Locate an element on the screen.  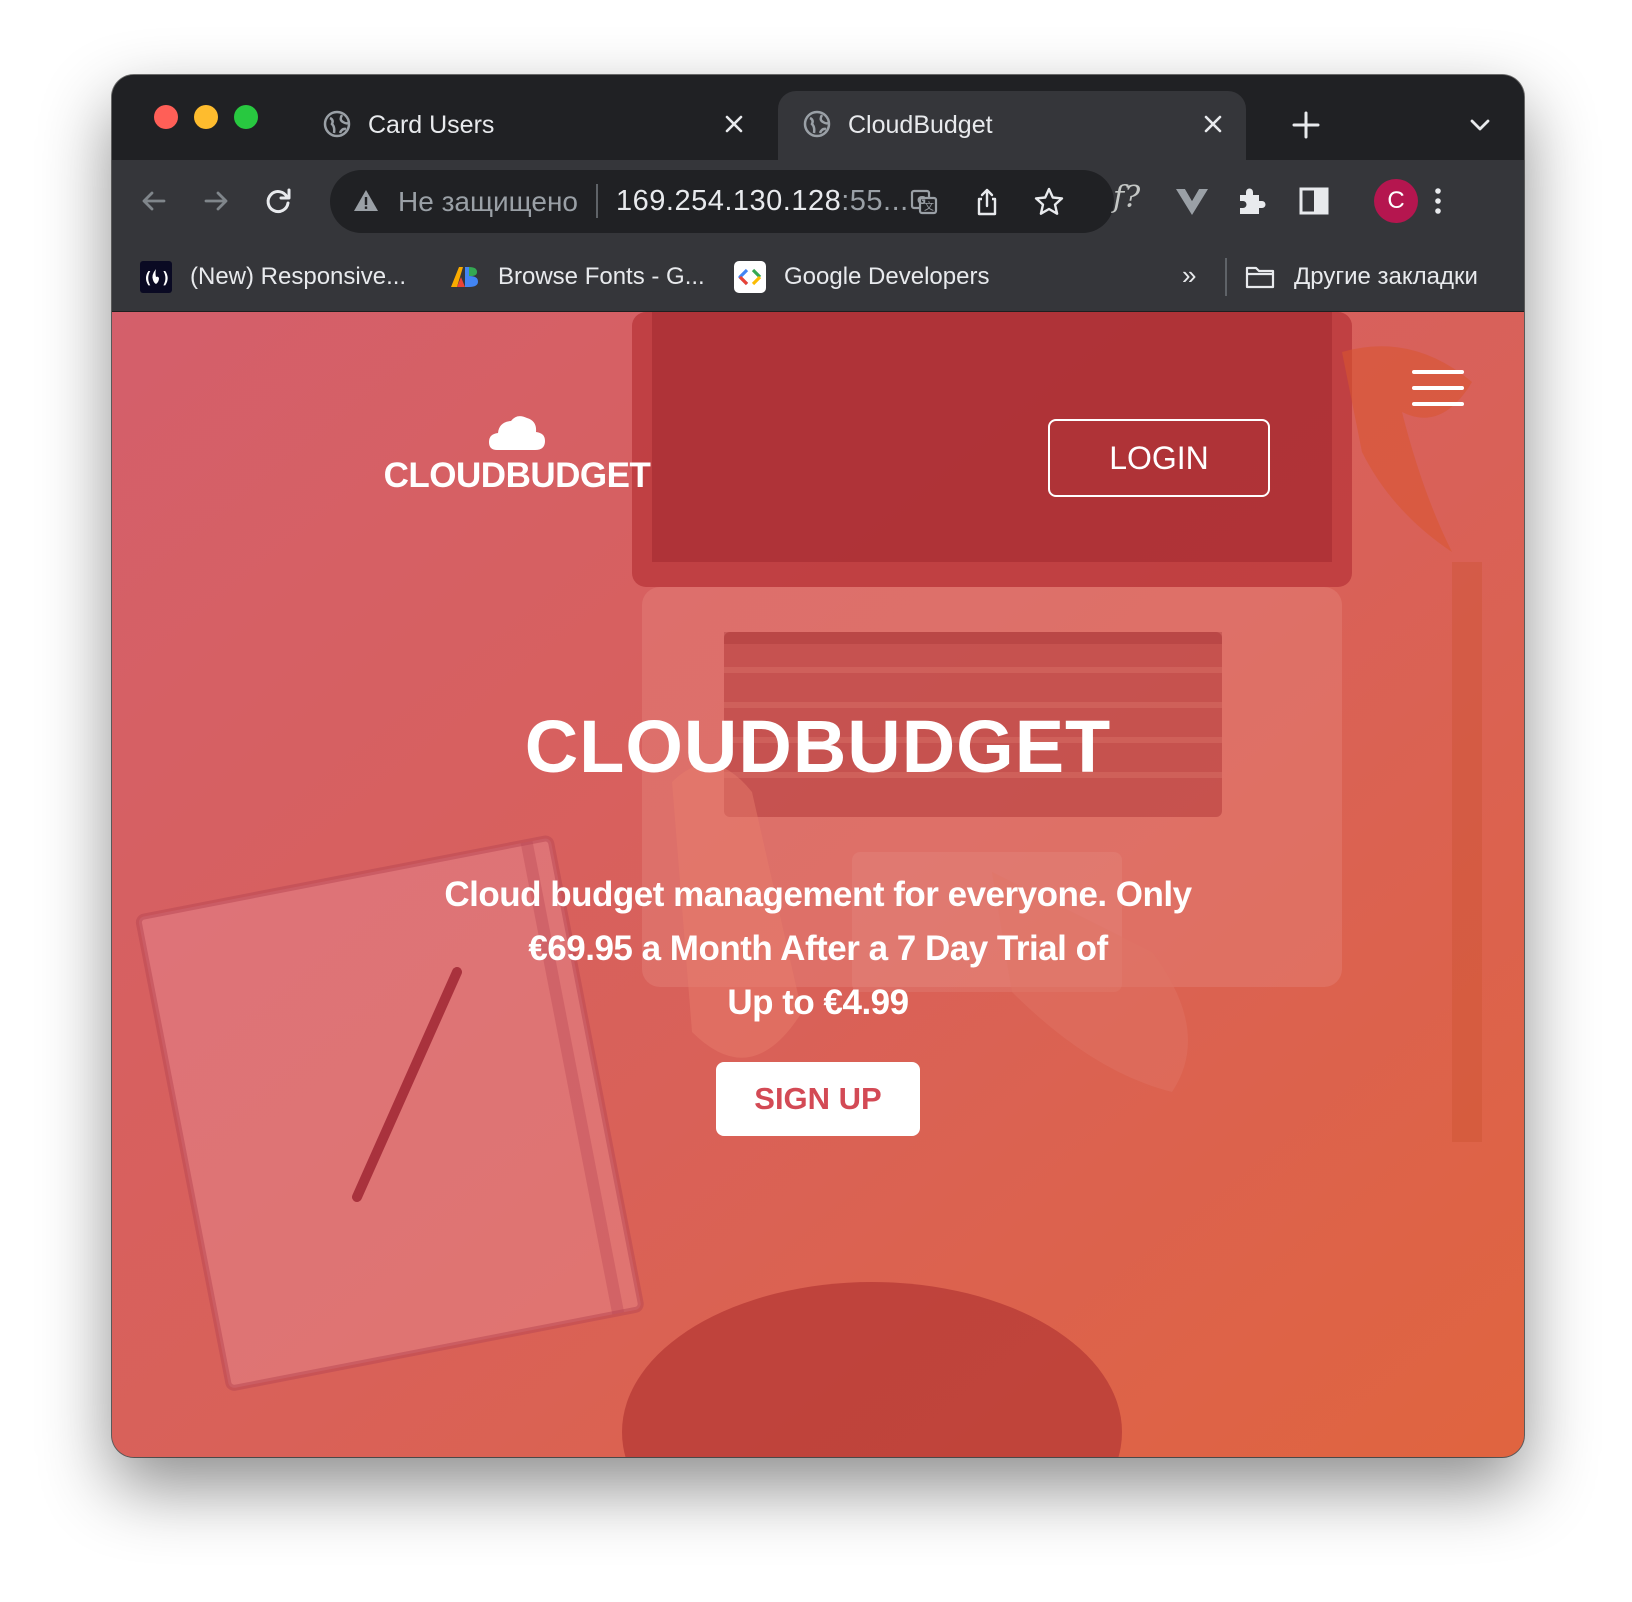
hero-title: CLOUDBUDGET is located at coordinates (818, 746).